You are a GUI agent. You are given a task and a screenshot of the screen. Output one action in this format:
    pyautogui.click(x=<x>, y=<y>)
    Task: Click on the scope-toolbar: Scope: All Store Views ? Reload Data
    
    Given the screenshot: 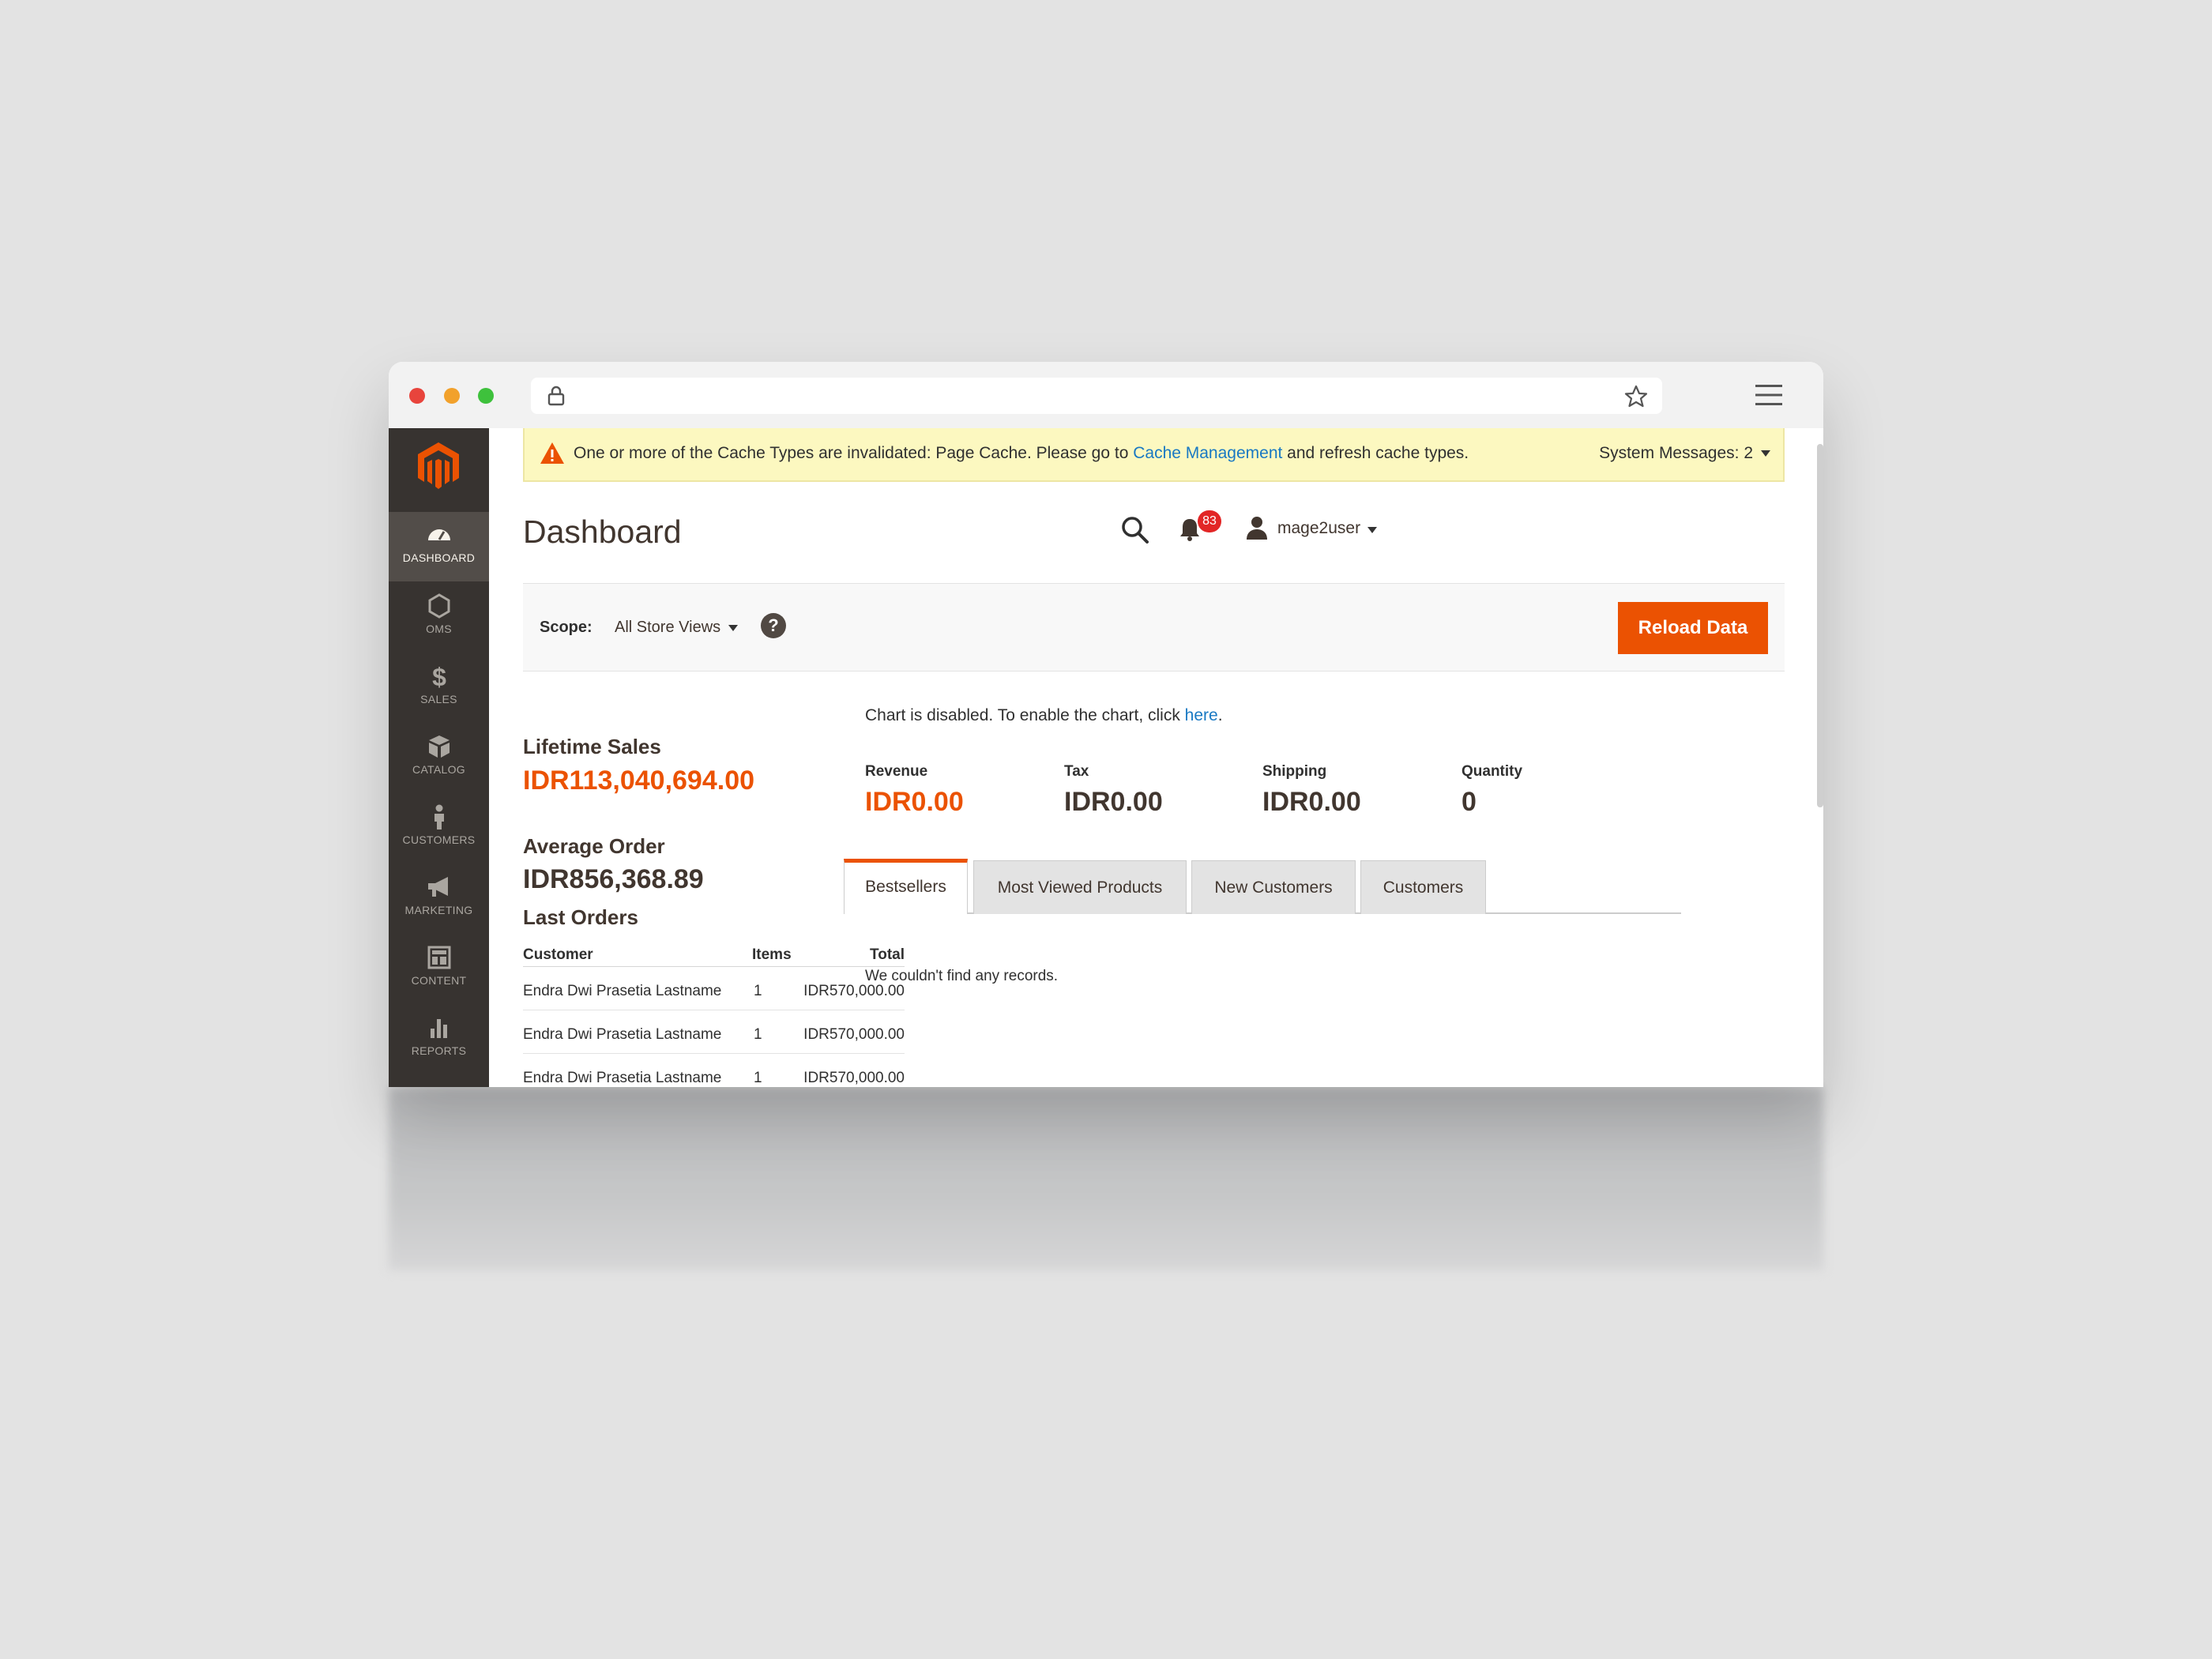 What is the action you would take?
    pyautogui.click(x=1154, y=627)
    